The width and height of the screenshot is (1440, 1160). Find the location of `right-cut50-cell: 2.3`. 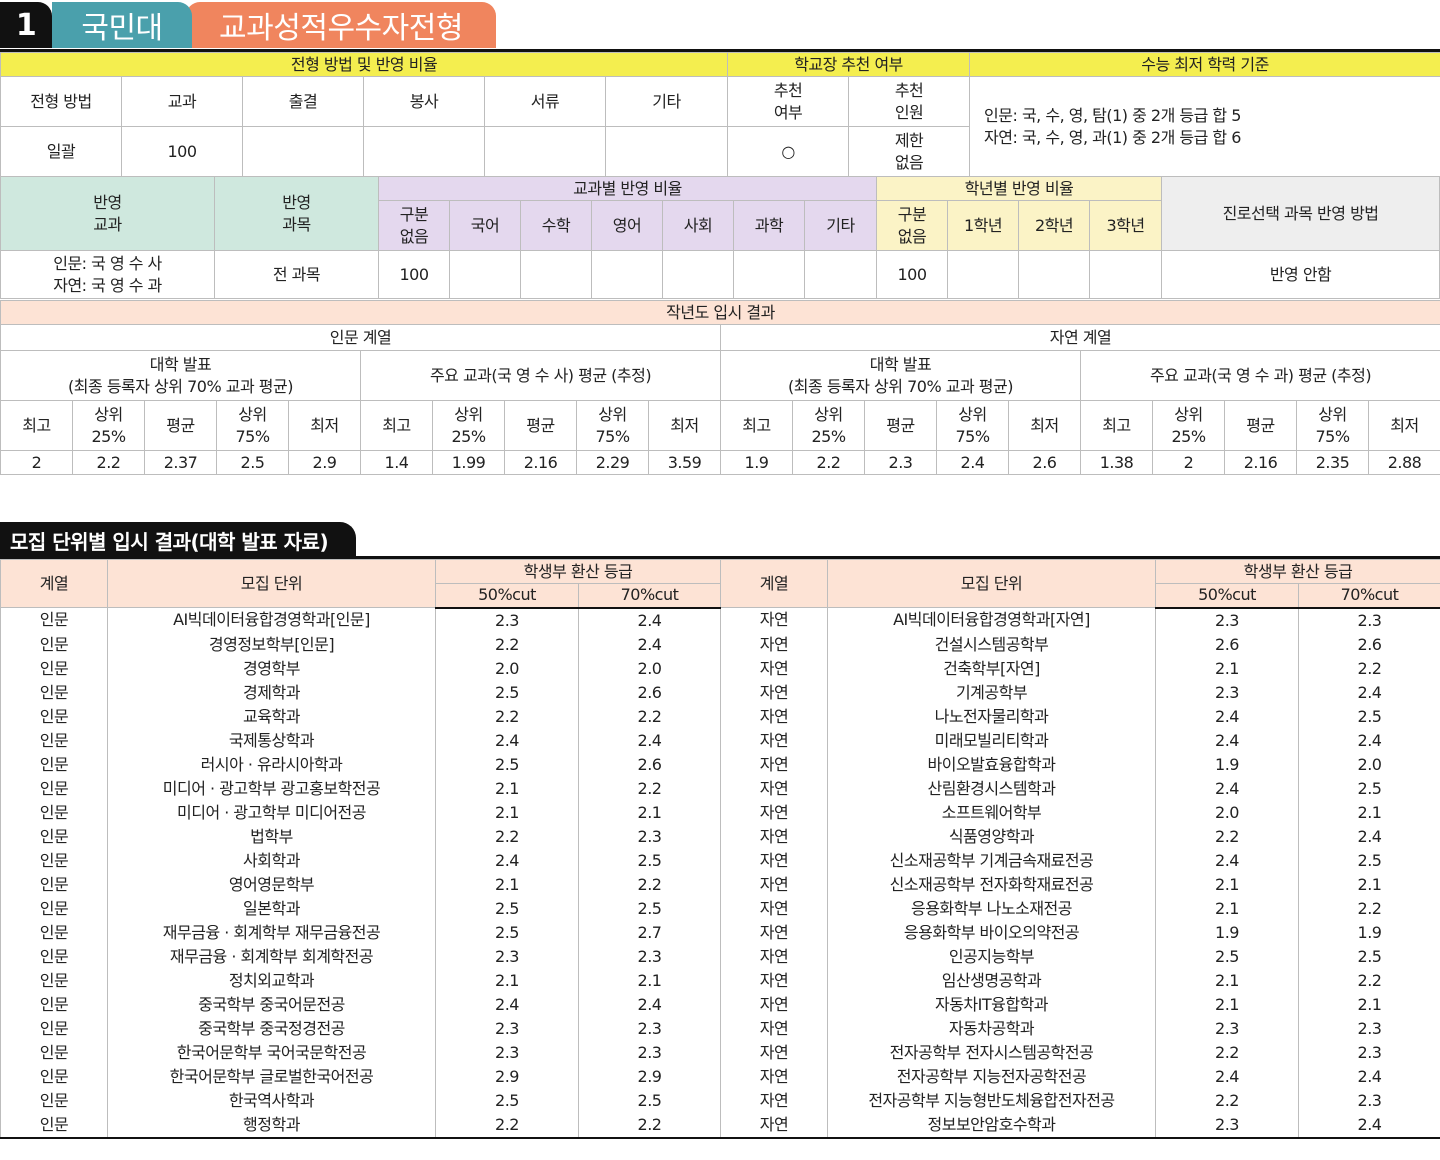

right-cut50-cell: 2.3 is located at coordinates (1227, 1028).